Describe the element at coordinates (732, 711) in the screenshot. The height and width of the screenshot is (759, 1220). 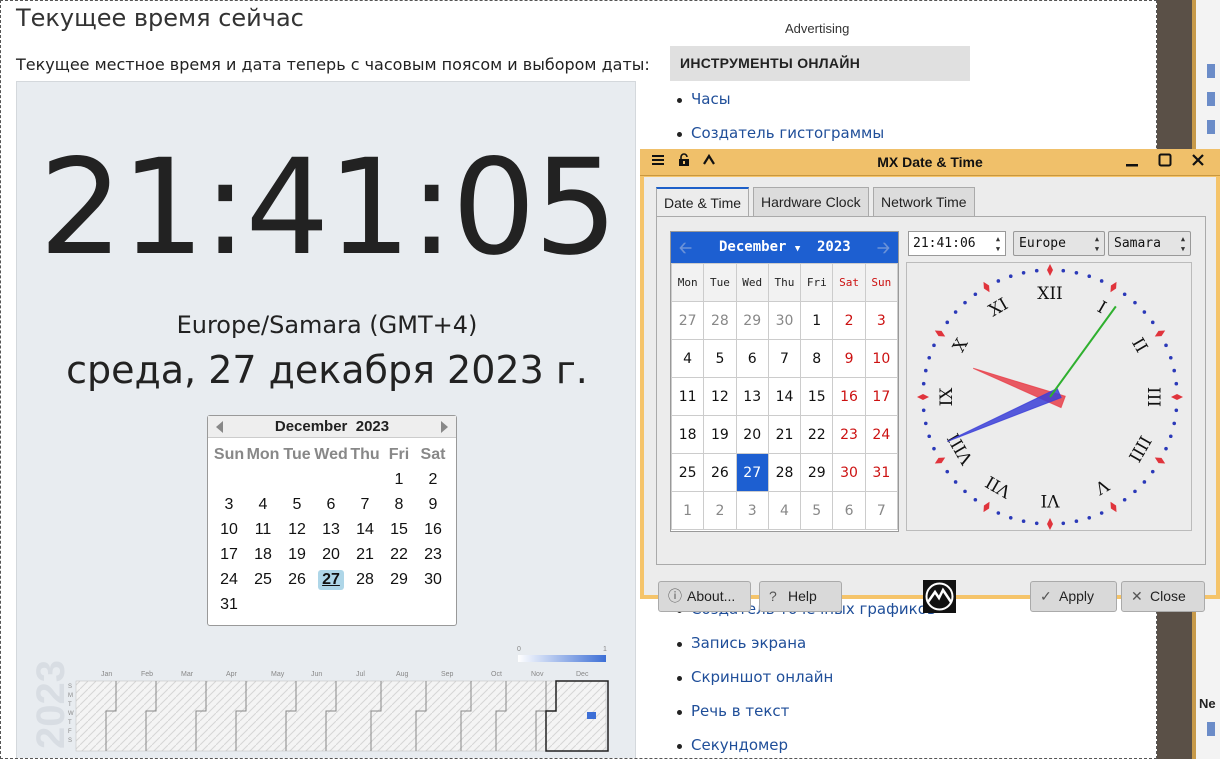
I see `tool-link: Речь в текст` at that location.